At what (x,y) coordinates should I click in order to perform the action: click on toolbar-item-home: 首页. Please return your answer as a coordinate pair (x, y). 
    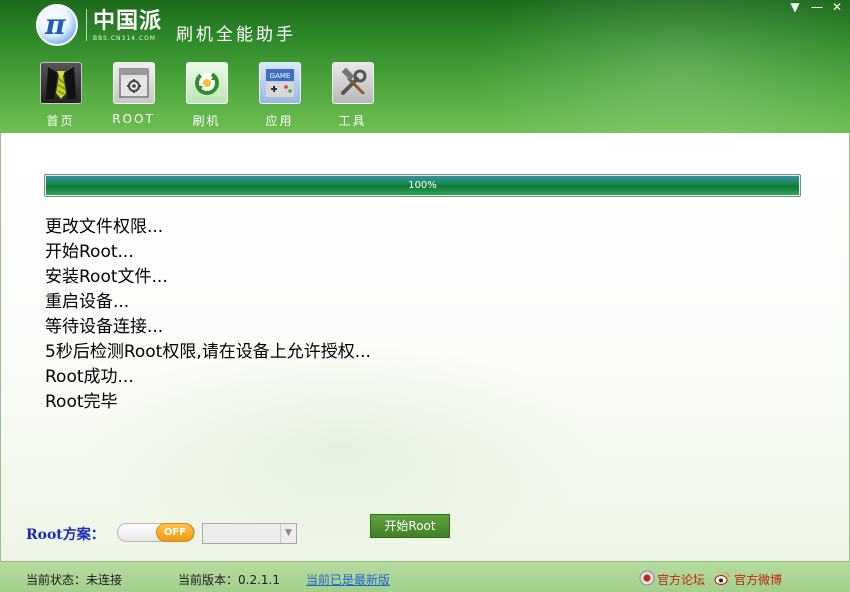
    Looking at the image, I should click on (60, 95).